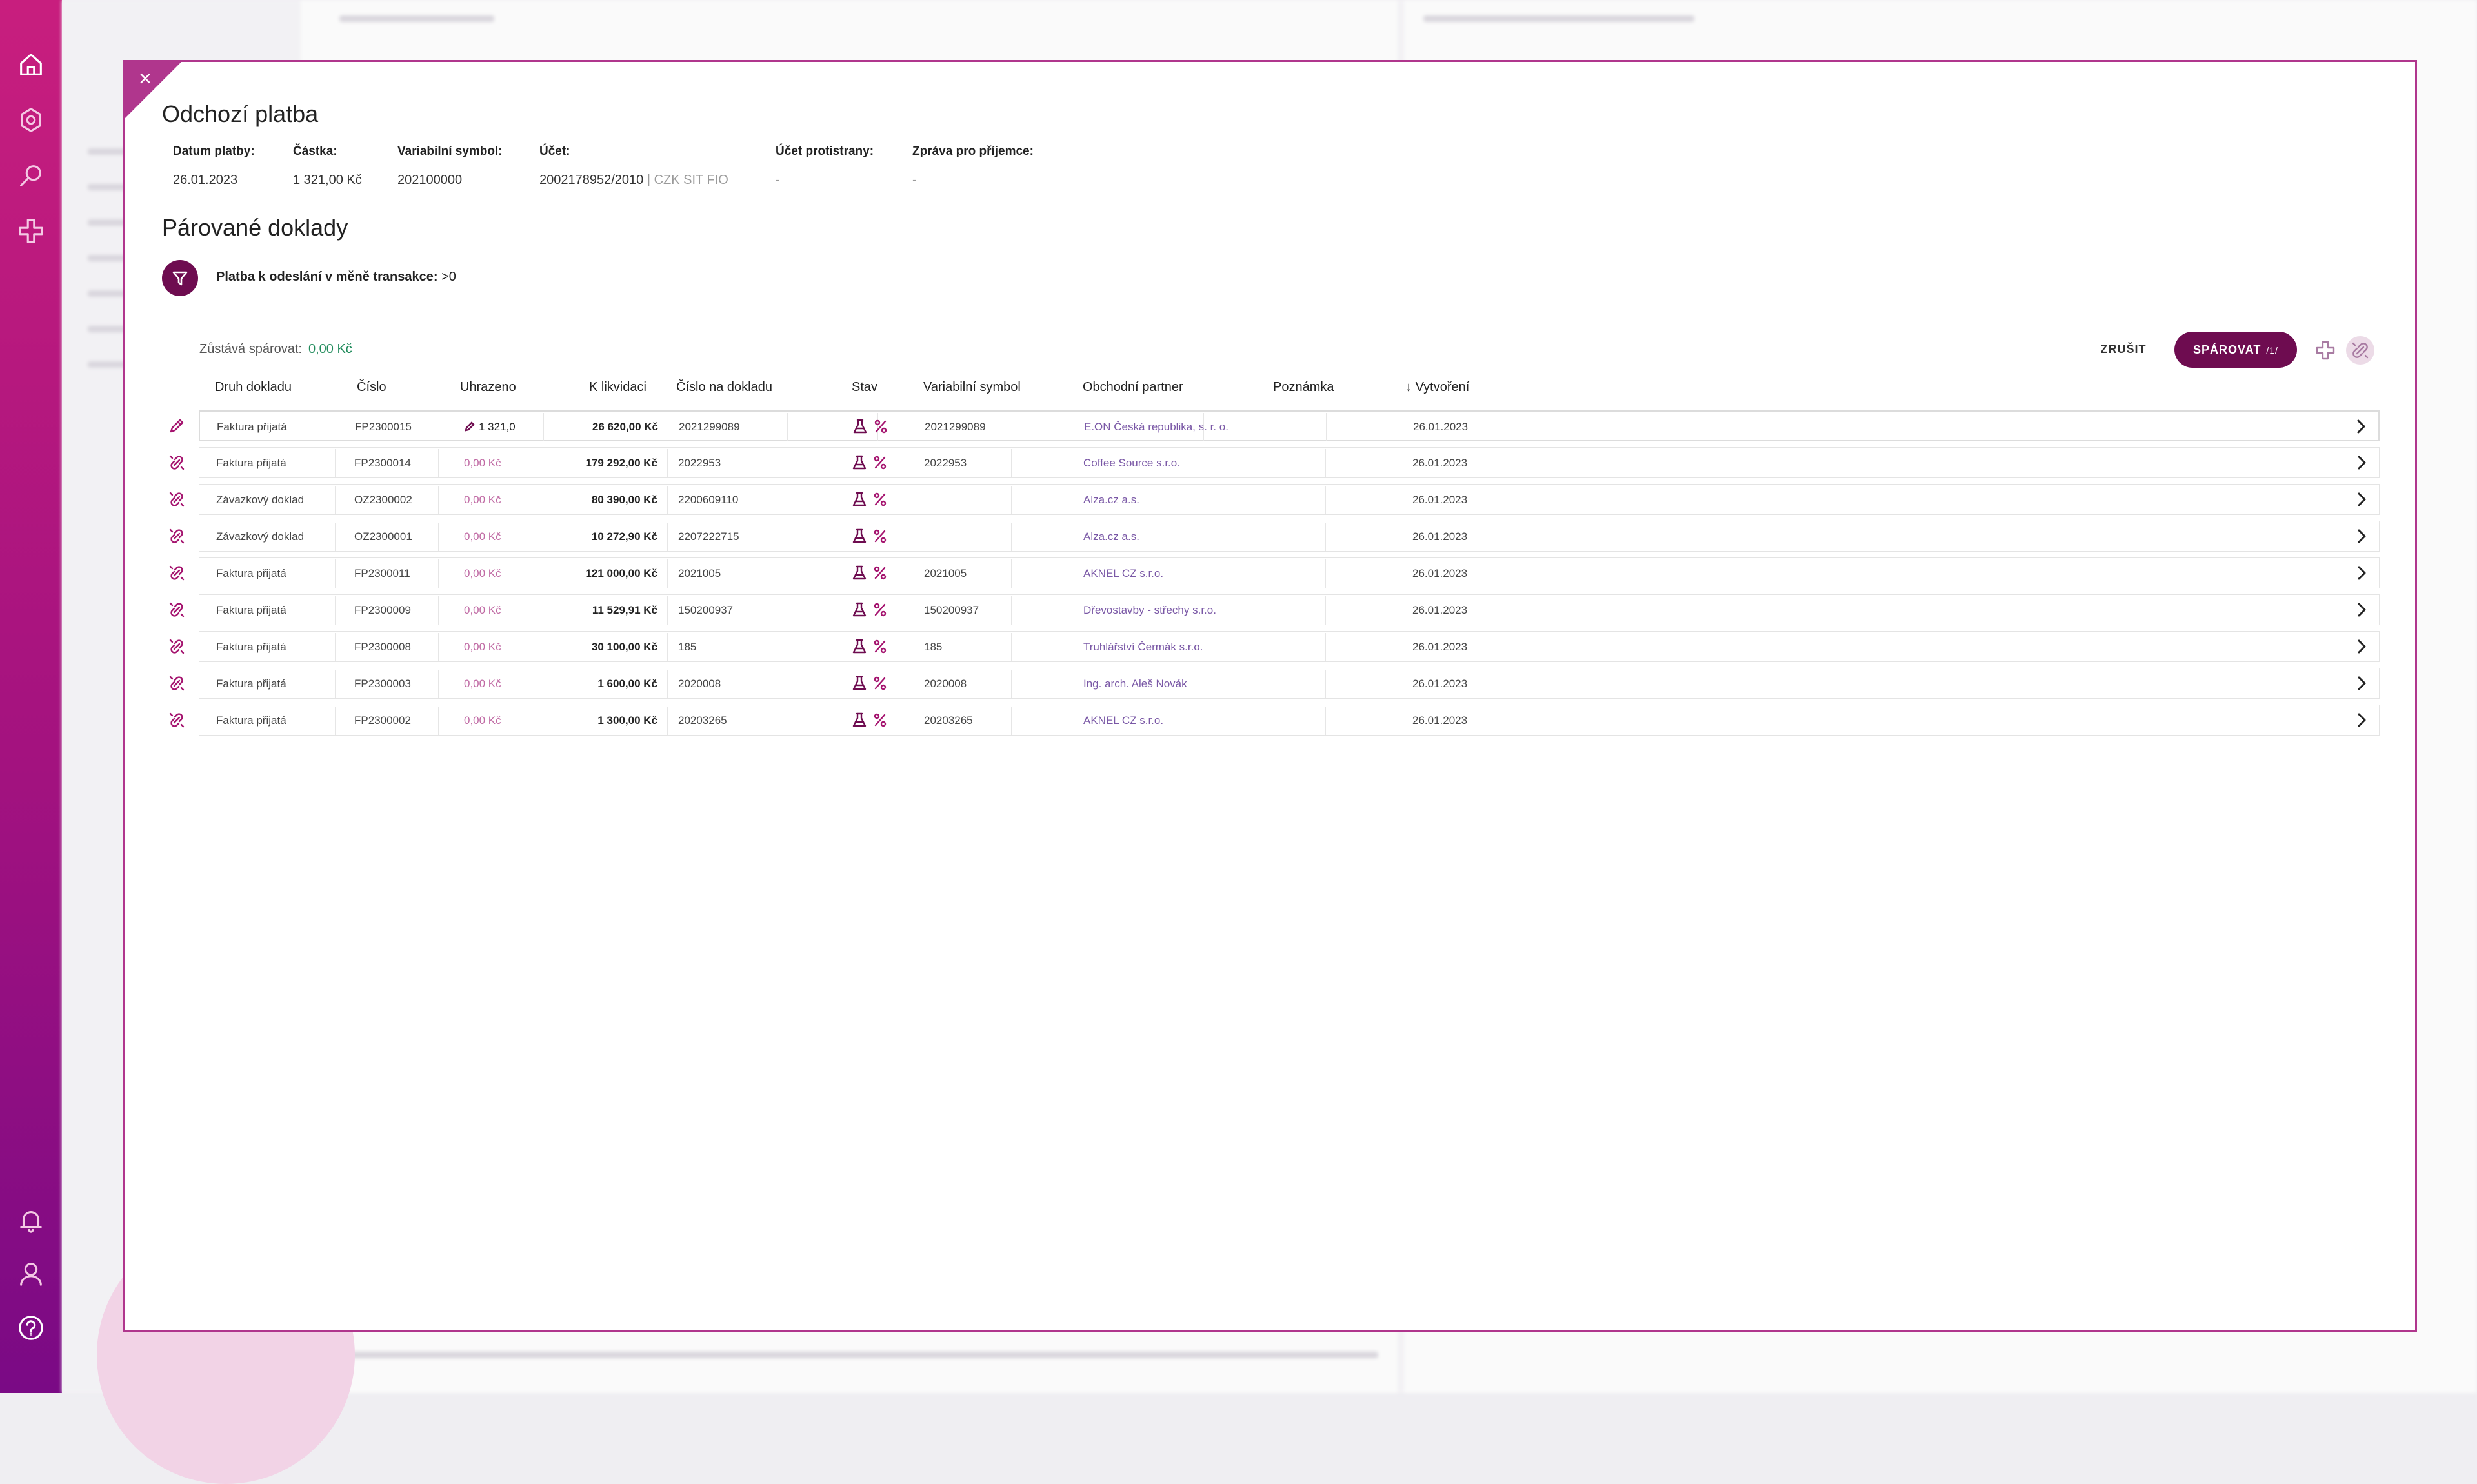  I want to click on cell-number: FP2300011, so click(382, 573).